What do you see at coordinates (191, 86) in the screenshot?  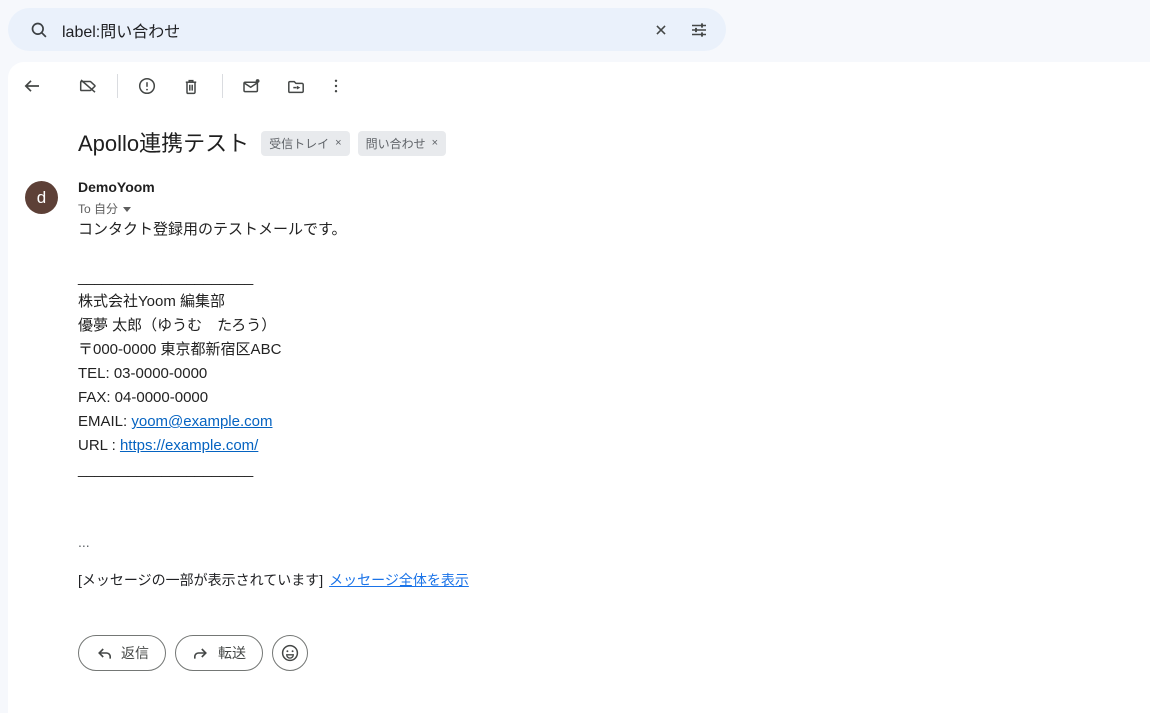 I see `delete-button` at bounding box center [191, 86].